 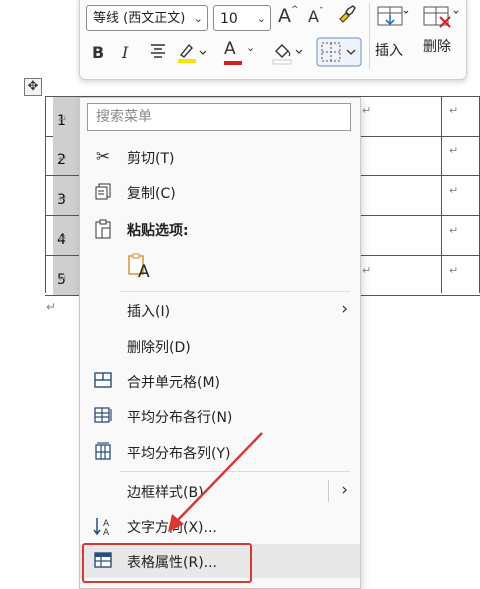 What do you see at coordinates (220, 192) in the screenshot?
I see `menu-item-copy: 复制(C)` at bounding box center [220, 192].